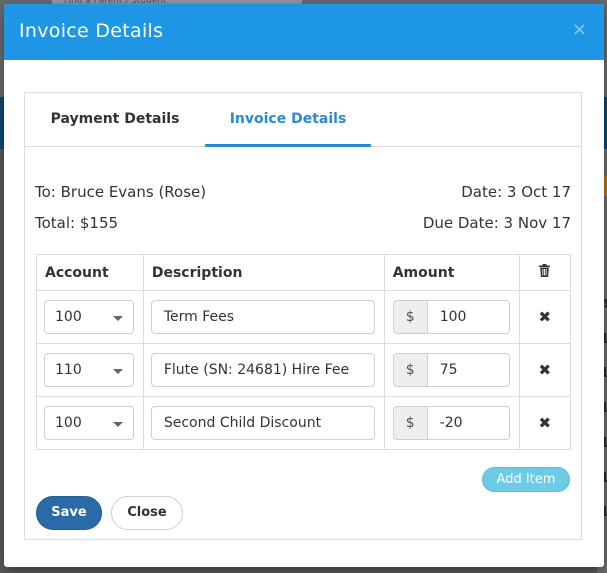  I want to click on trash-icon, so click(545, 270).